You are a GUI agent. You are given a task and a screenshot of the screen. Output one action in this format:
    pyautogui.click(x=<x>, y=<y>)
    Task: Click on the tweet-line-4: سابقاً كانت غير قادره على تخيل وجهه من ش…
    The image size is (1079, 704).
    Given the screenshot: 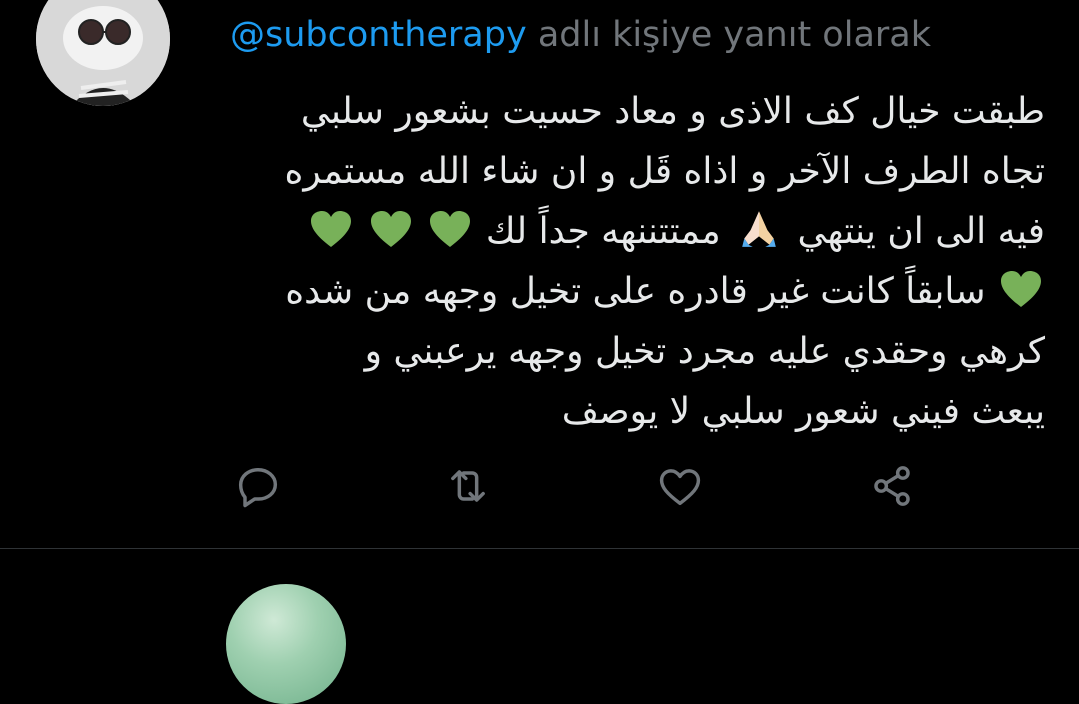 What is the action you would take?
    pyautogui.click(x=630, y=292)
    